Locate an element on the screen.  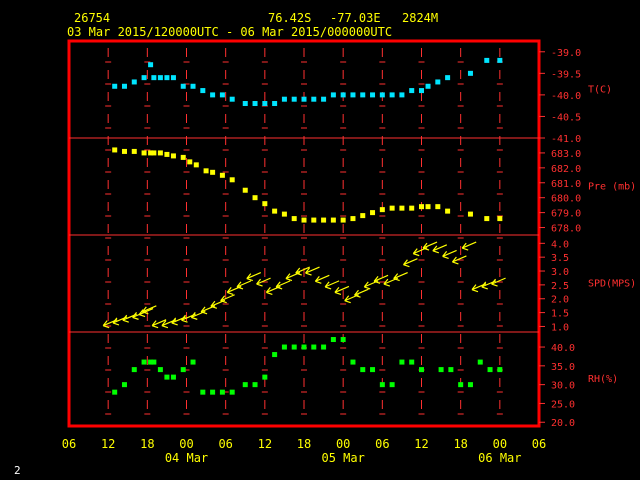
station-elev: 2824M is located at coordinates (420, 18).